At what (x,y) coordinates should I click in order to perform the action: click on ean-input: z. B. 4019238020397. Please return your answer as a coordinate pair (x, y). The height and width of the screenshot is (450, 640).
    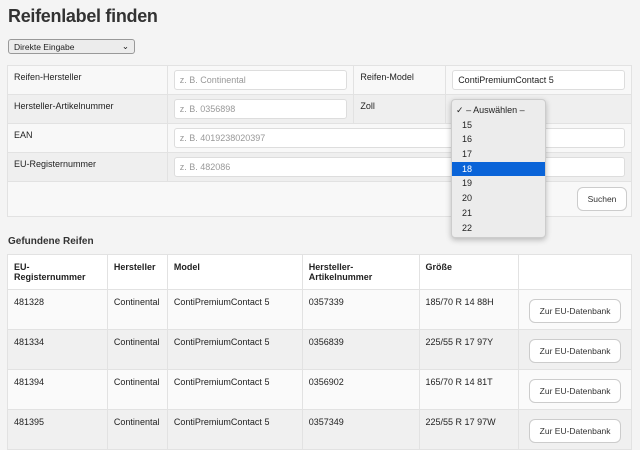
    Looking at the image, I should click on (399, 138).